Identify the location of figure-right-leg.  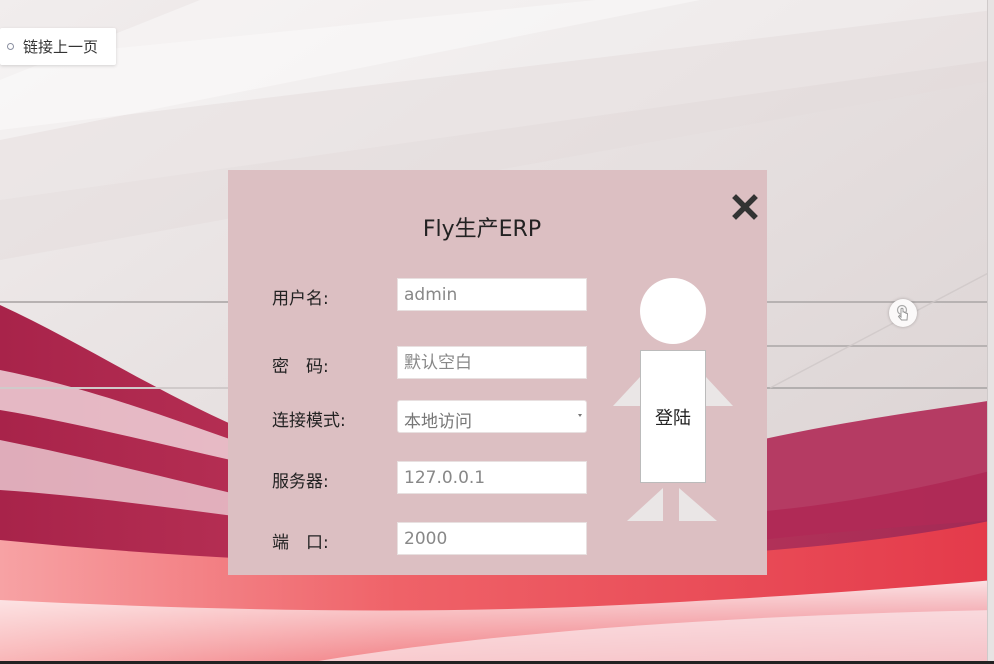
(698, 504).